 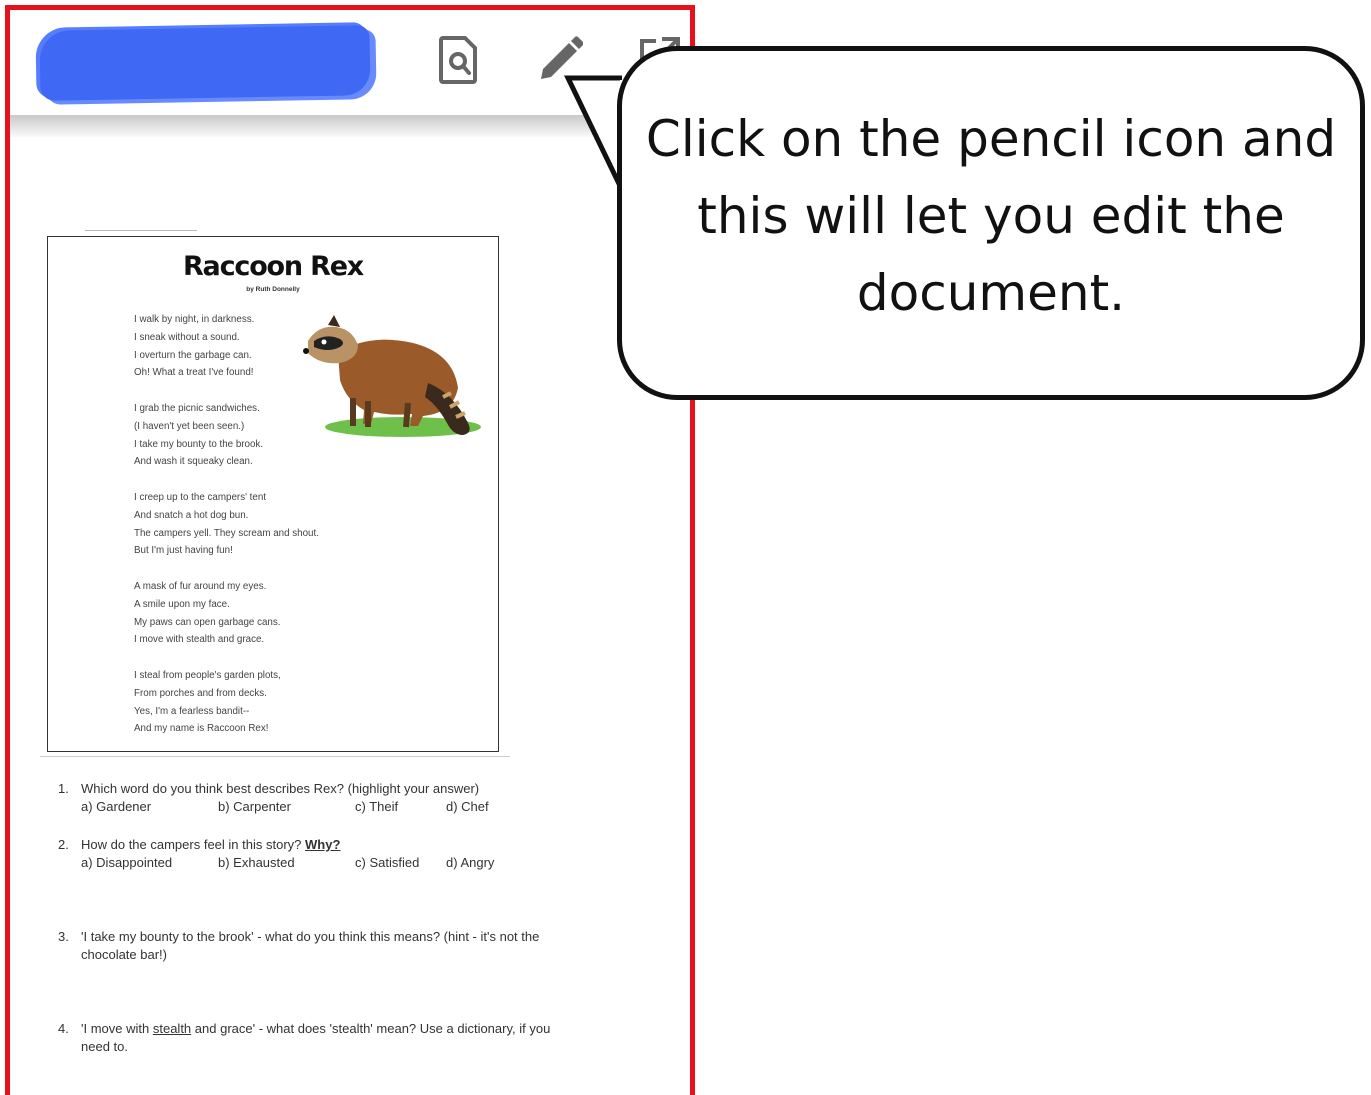 I want to click on poem-line: I move with stealth and grace., so click(x=199, y=640).